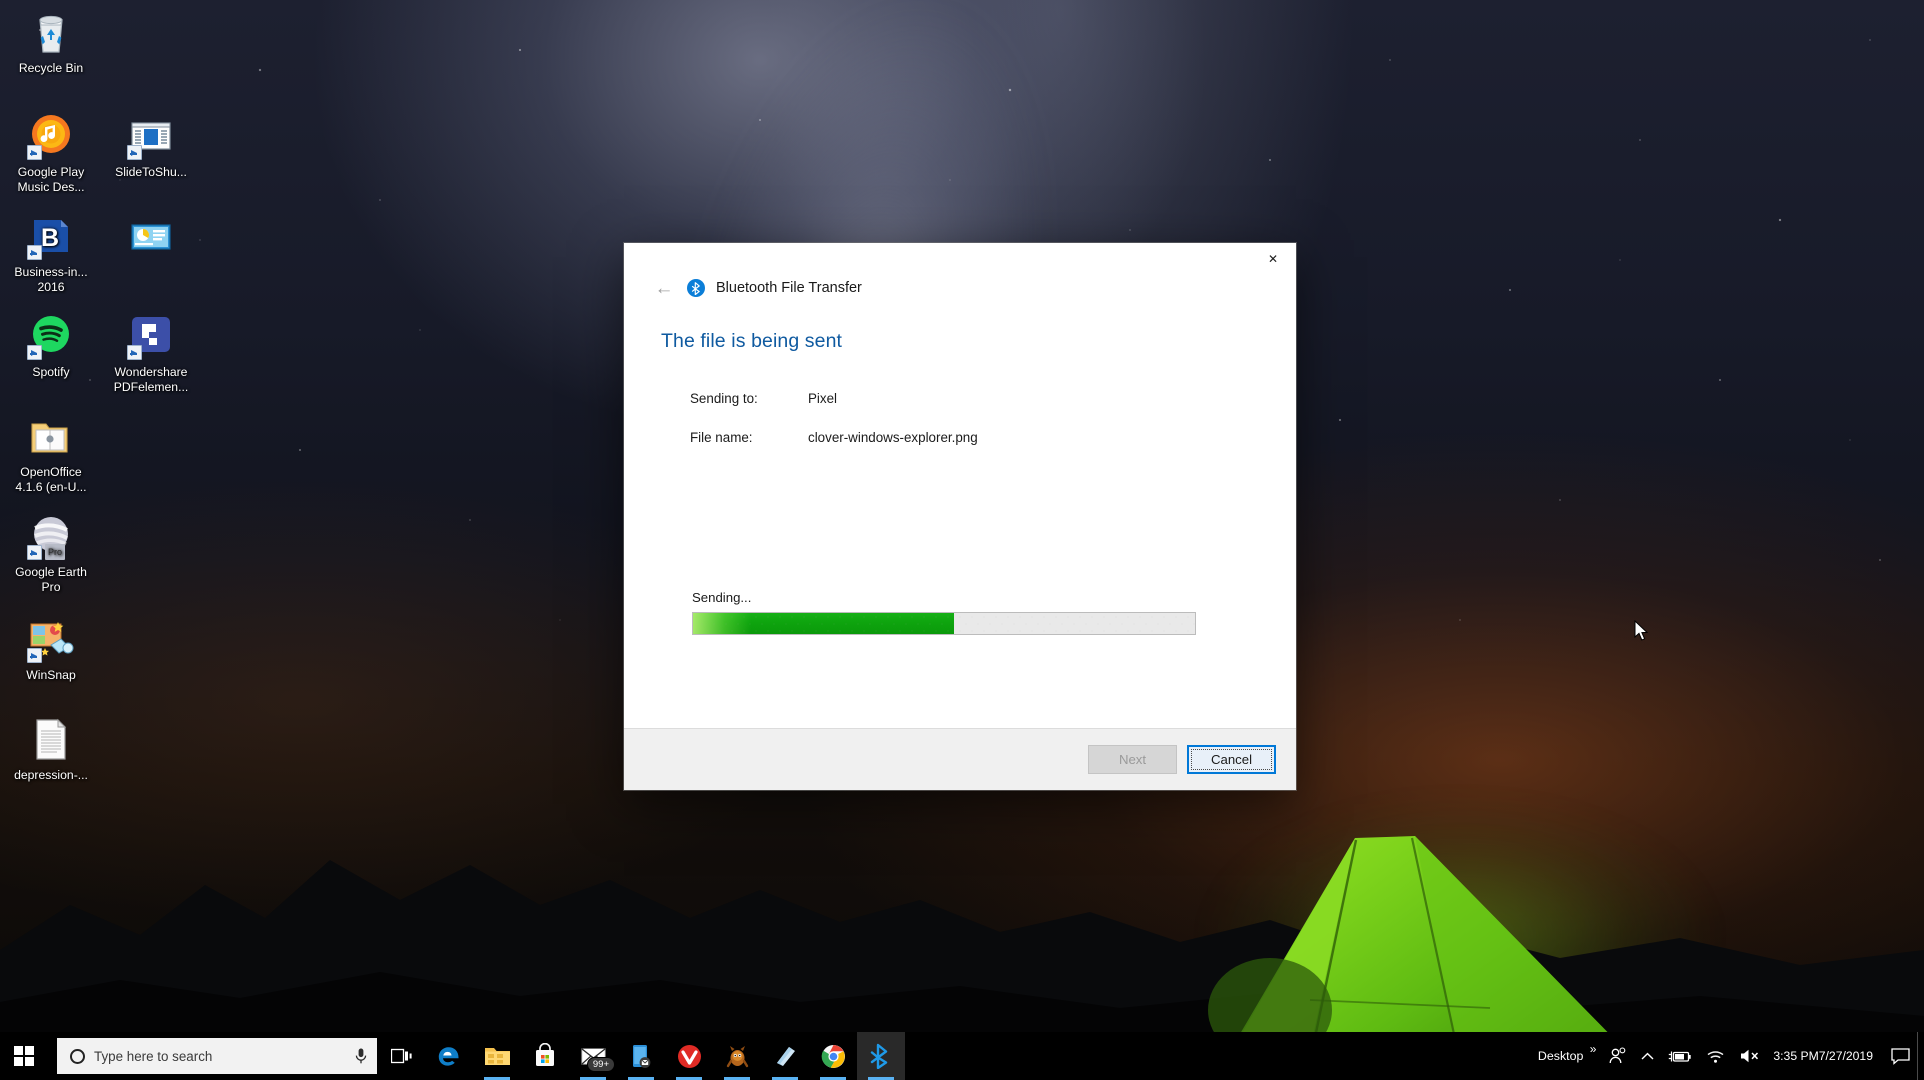 The height and width of the screenshot is (1080, 1924). I want to click on close-button: ✕, so click(1273, 258).